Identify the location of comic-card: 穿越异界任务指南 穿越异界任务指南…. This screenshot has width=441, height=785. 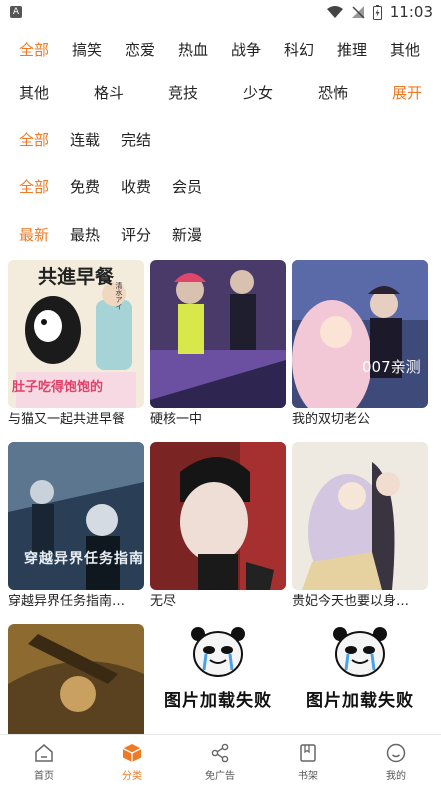
(76, 526).